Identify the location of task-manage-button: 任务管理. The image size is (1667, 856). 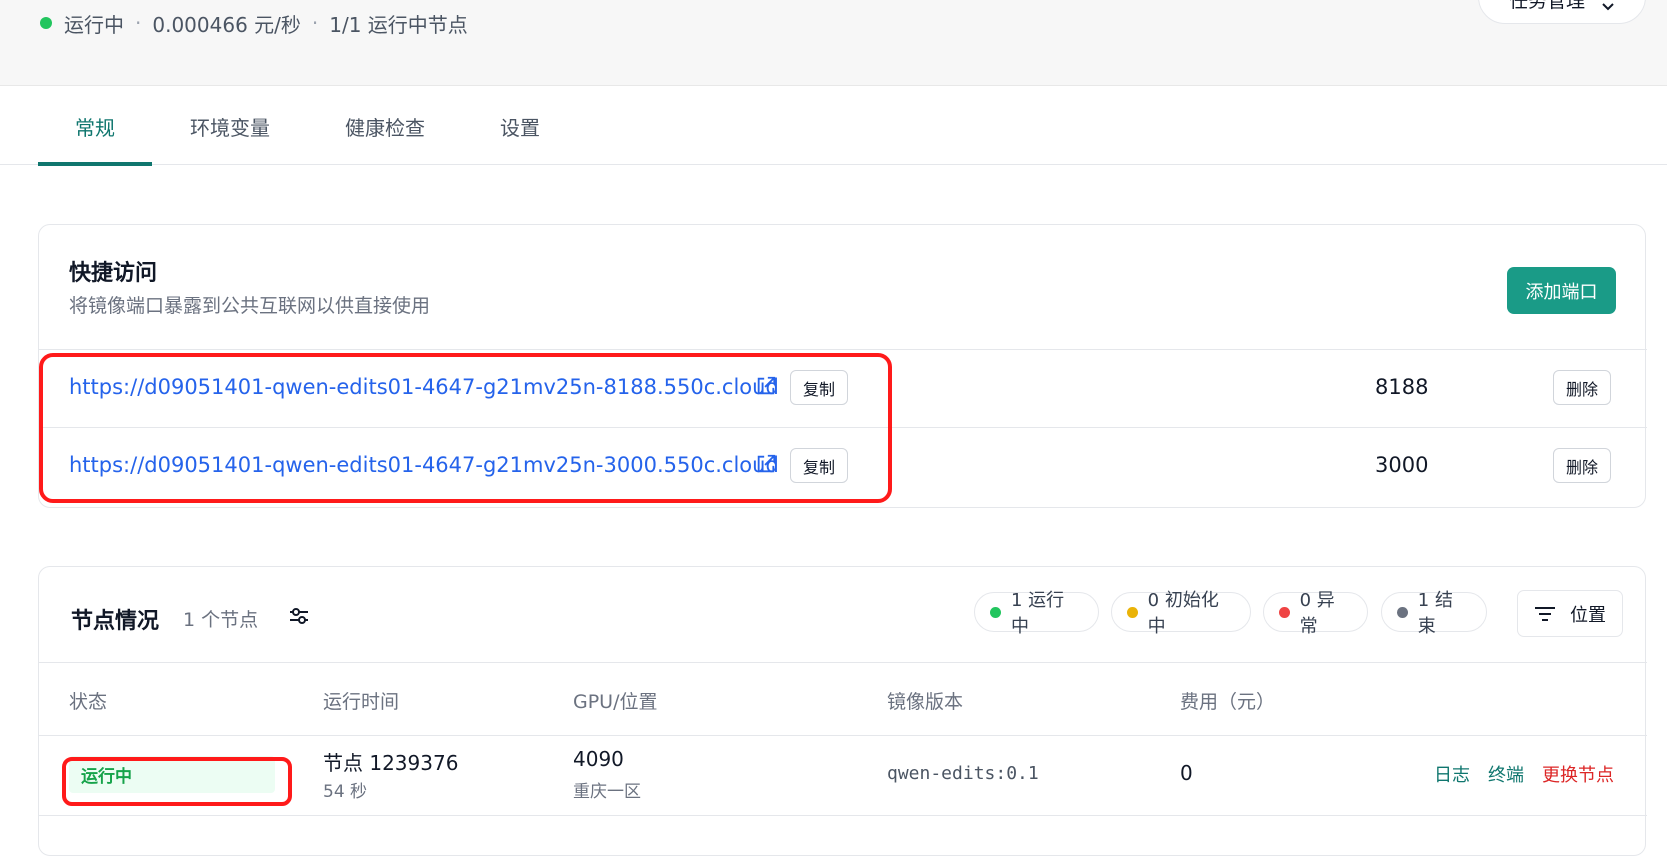
(1562, 12).